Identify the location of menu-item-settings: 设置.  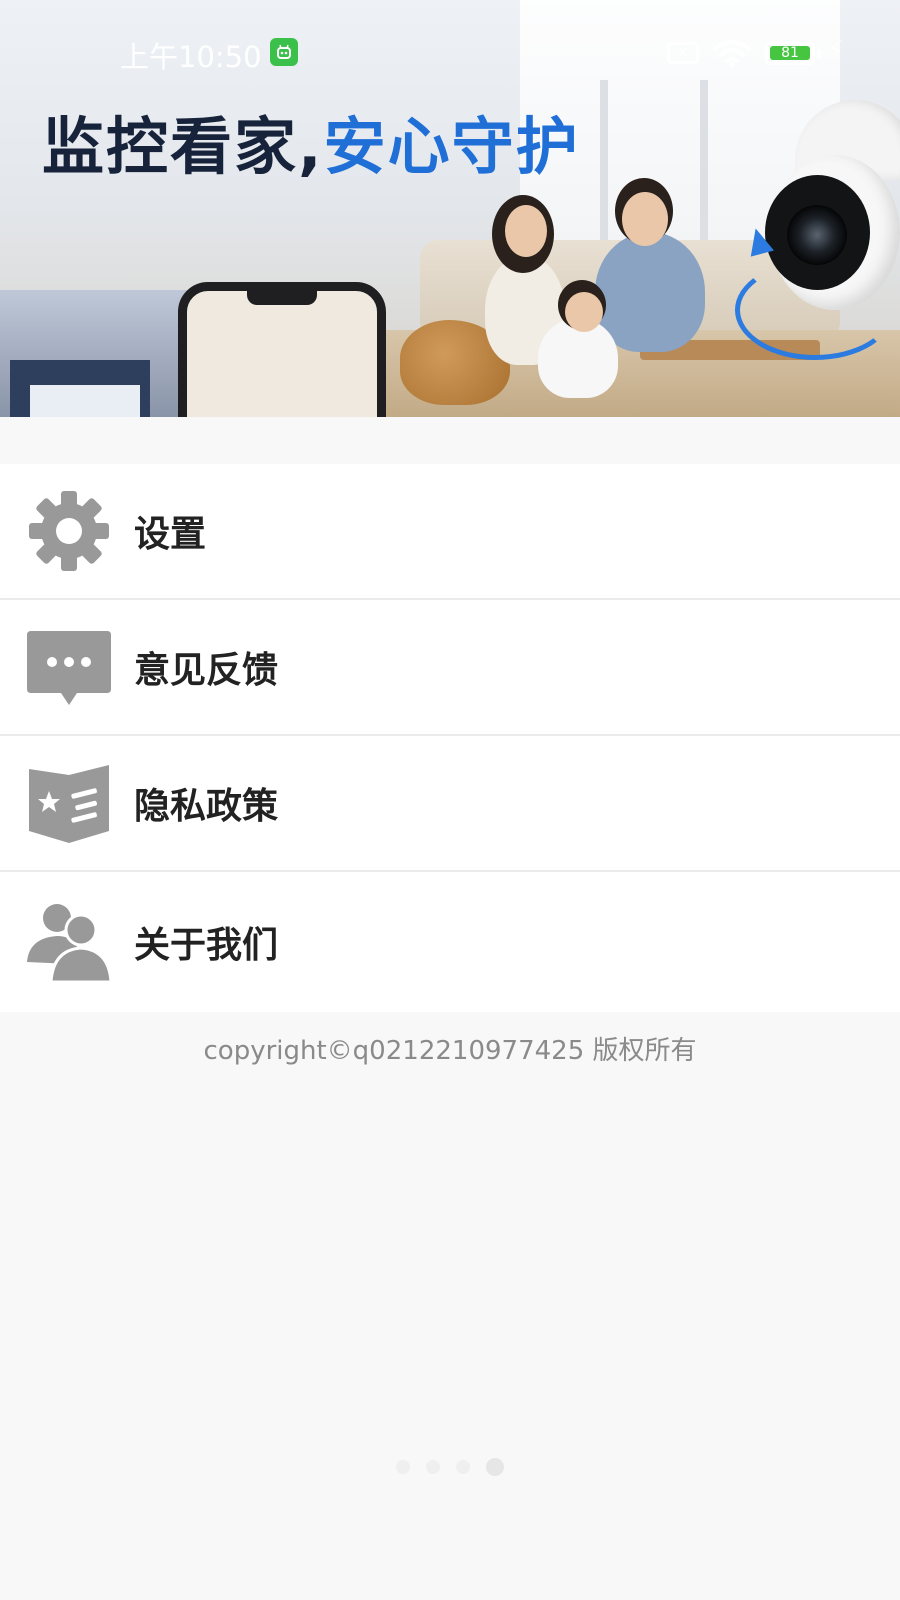
(450, 532).